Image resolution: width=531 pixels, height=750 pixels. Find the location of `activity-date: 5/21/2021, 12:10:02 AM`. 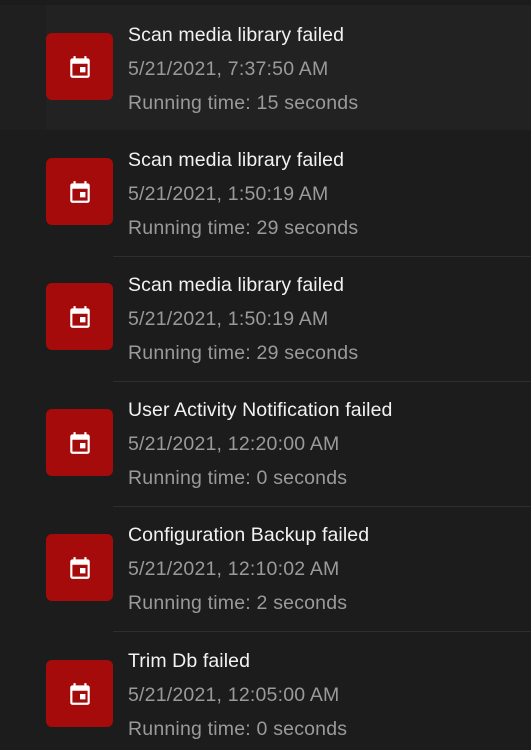

activity-date: 5/21/2021, 12:10:02 AM is located at coordinates (234, 569).